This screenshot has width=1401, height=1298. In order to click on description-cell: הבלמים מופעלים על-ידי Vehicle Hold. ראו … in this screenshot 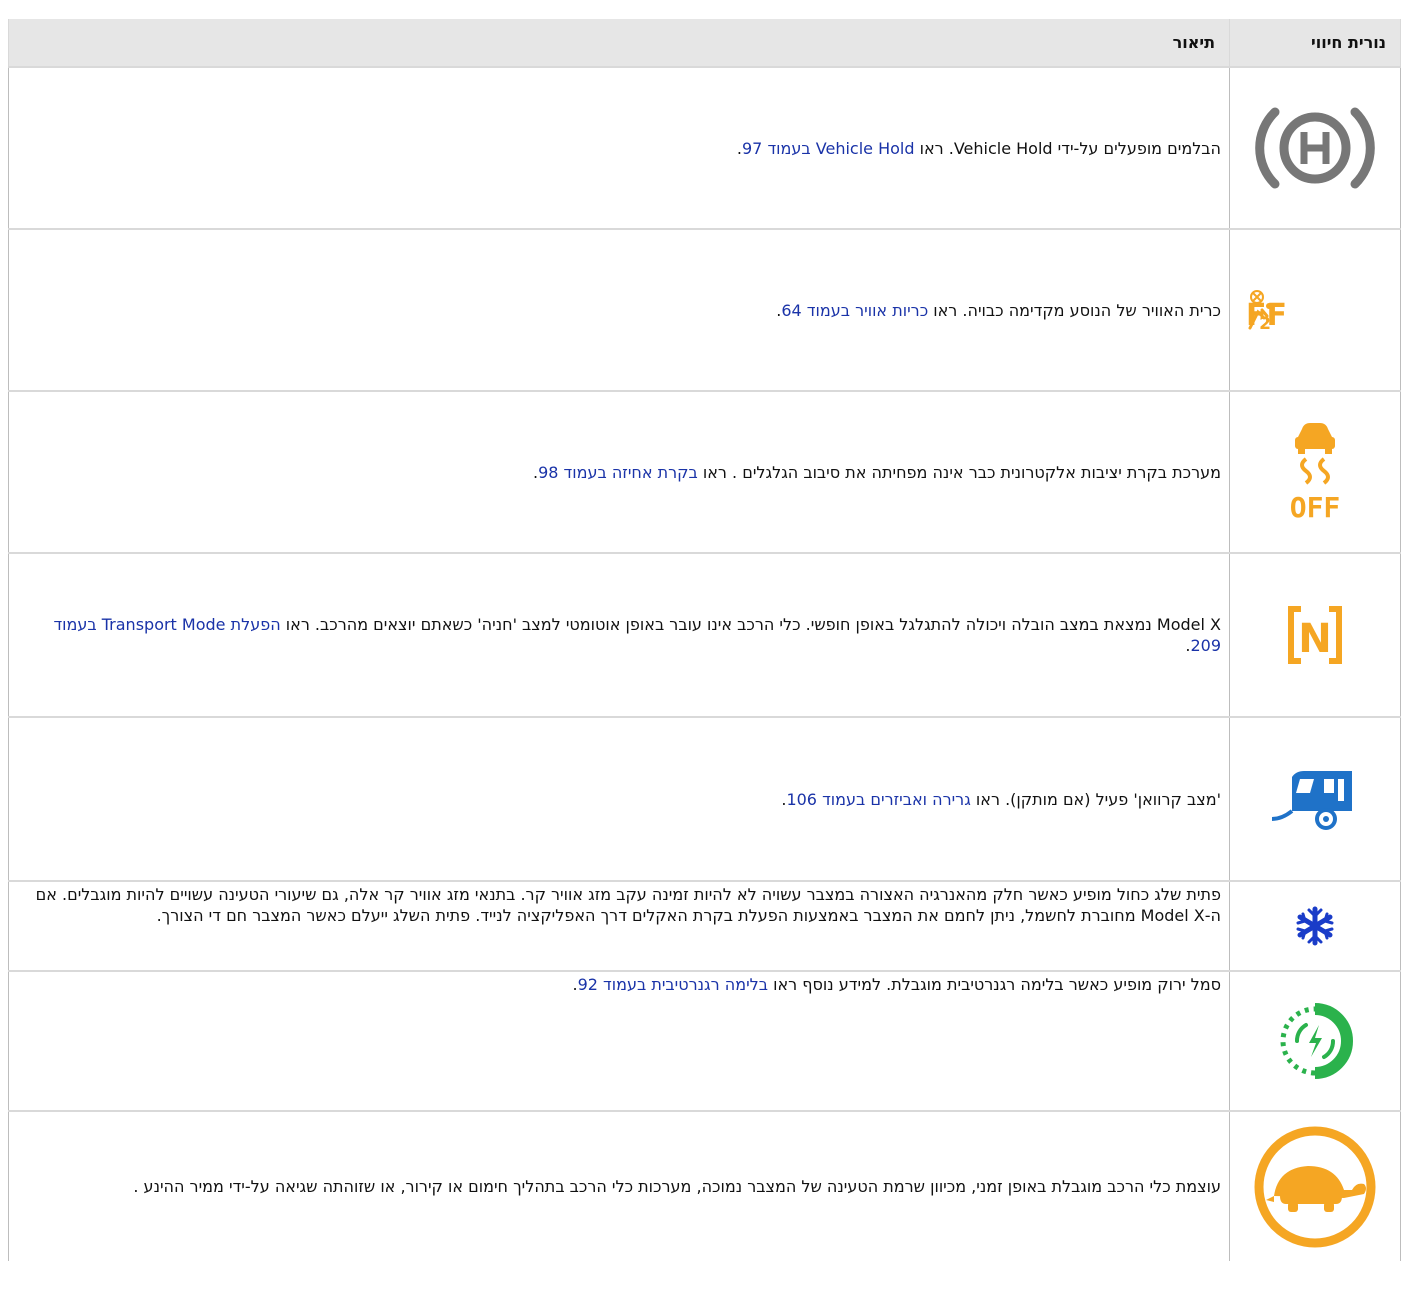, I will do `click(619, 147)`.